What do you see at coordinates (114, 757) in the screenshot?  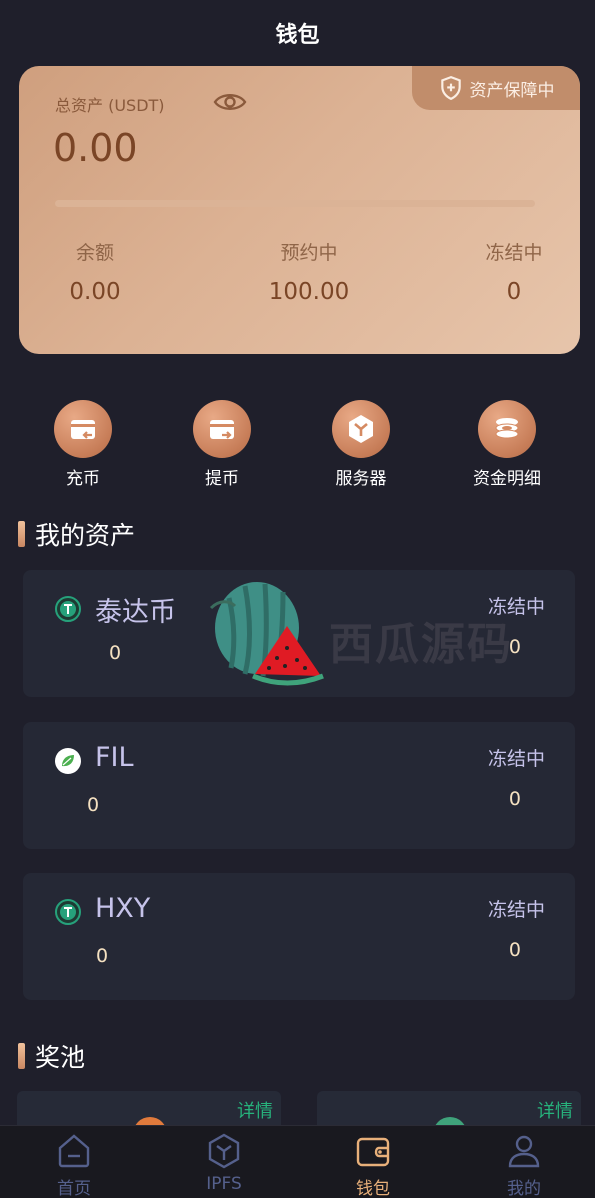 I see `asset-name: FIL` at bounding box center [114, 757].